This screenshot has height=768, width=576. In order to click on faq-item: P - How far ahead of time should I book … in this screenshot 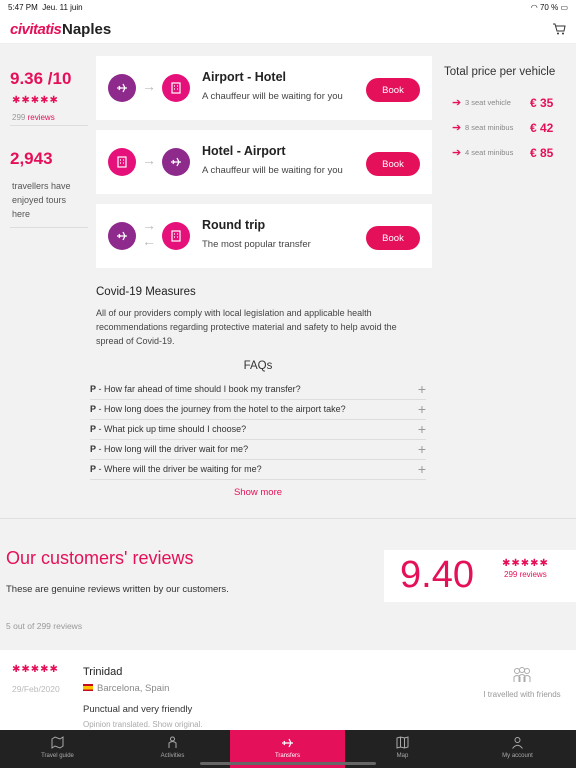, I will do `click(258, 390)`.